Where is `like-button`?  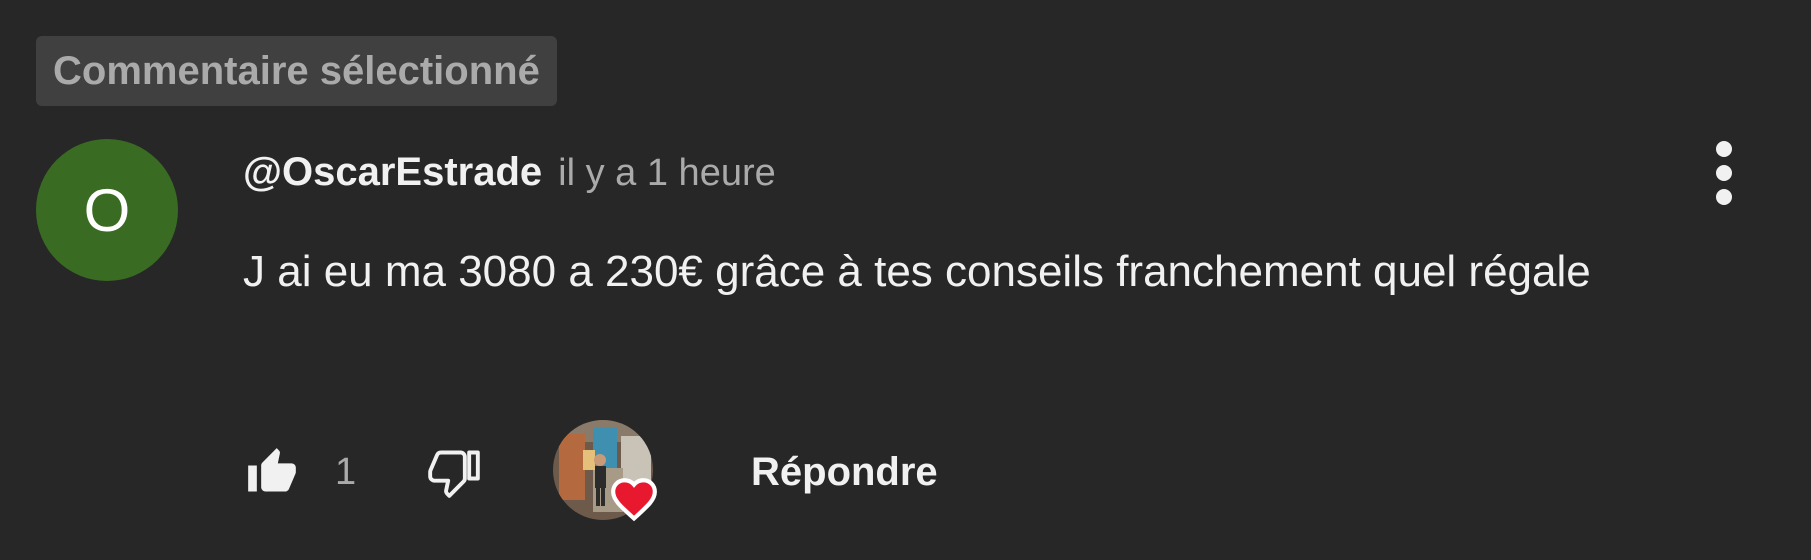 like-button is located at coordinates (272, 472).